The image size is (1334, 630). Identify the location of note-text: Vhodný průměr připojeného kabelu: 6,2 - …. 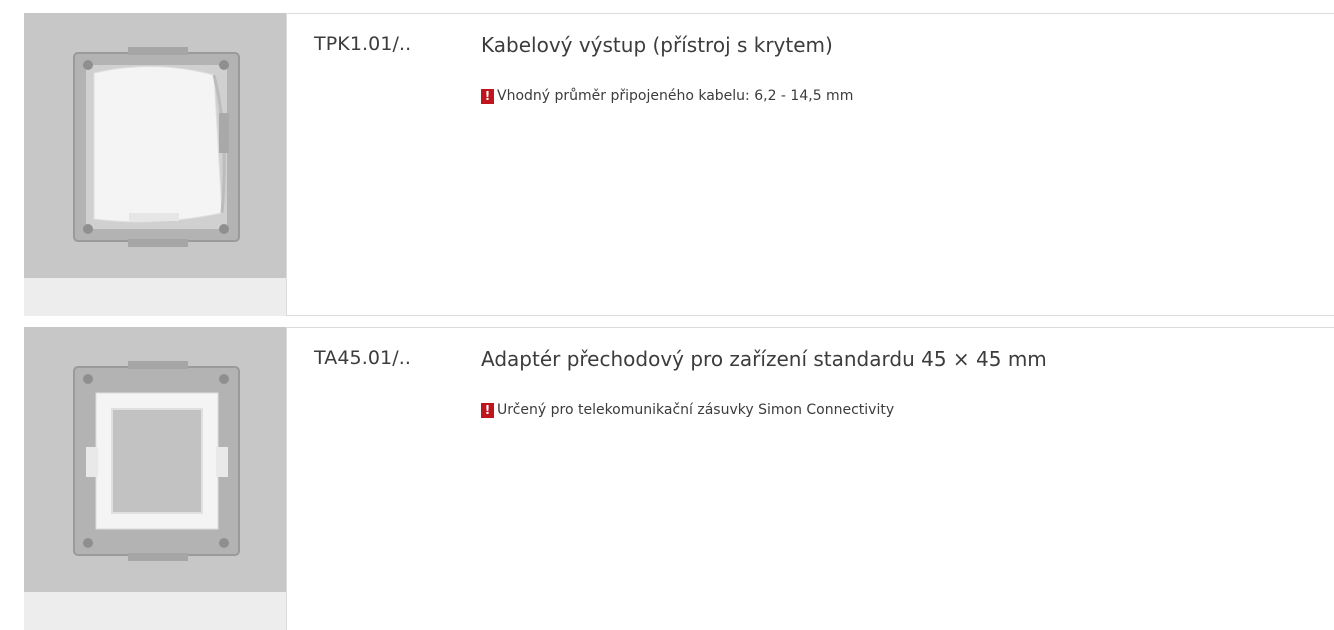
(675, 96).